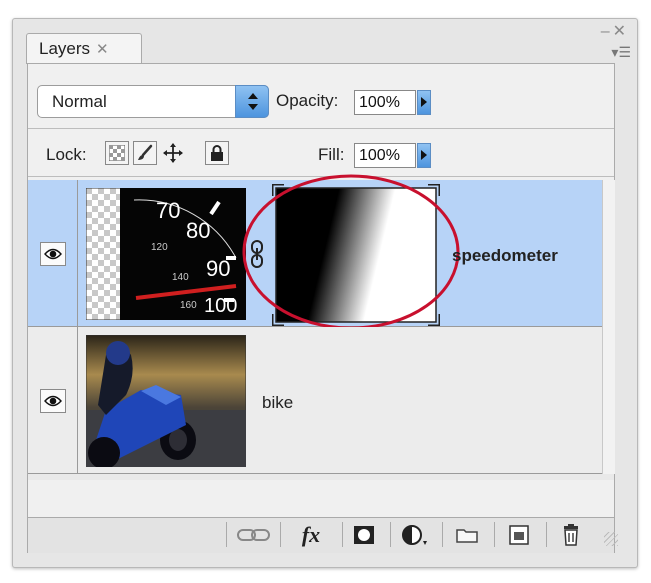 The width and height of the screenshot is (651, 583). What do you see at coordinates (220, 306) in the screenshot?
I see `gauge-label-100: 100` at bounding box center [220, 306].